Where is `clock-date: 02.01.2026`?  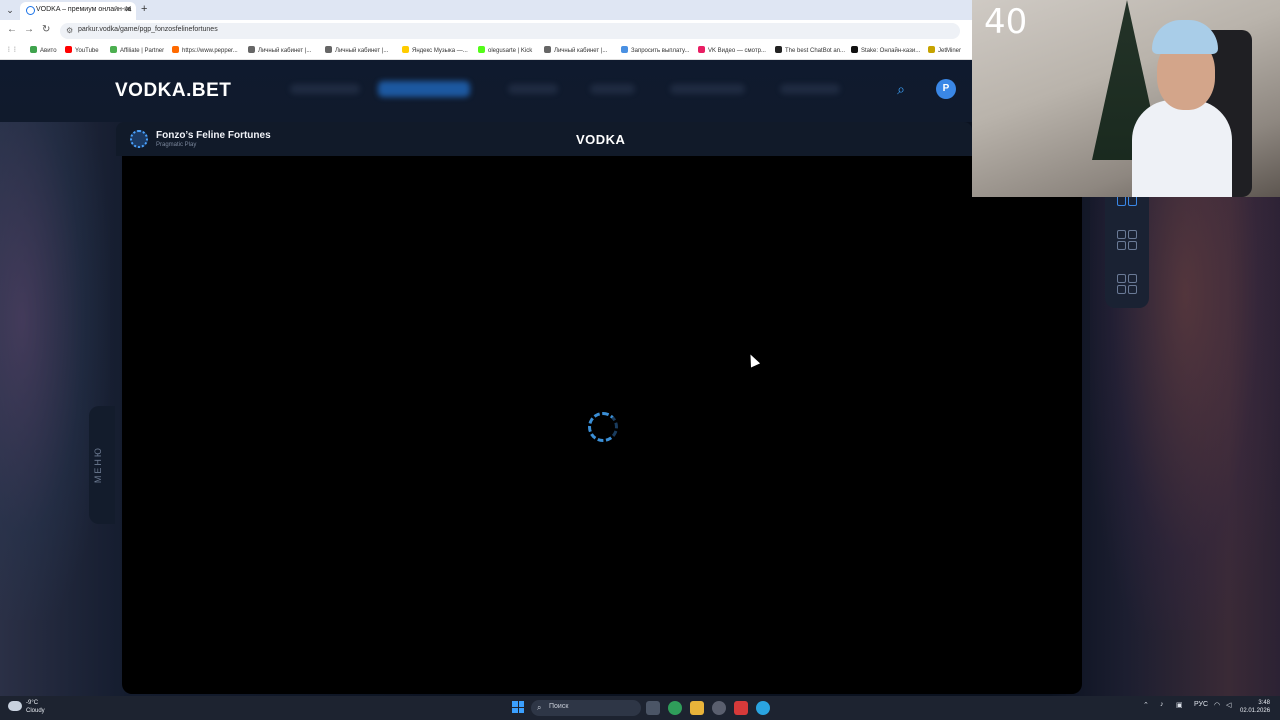 clock-date: 02.01.2026 is located at coordinates (1255, 711).